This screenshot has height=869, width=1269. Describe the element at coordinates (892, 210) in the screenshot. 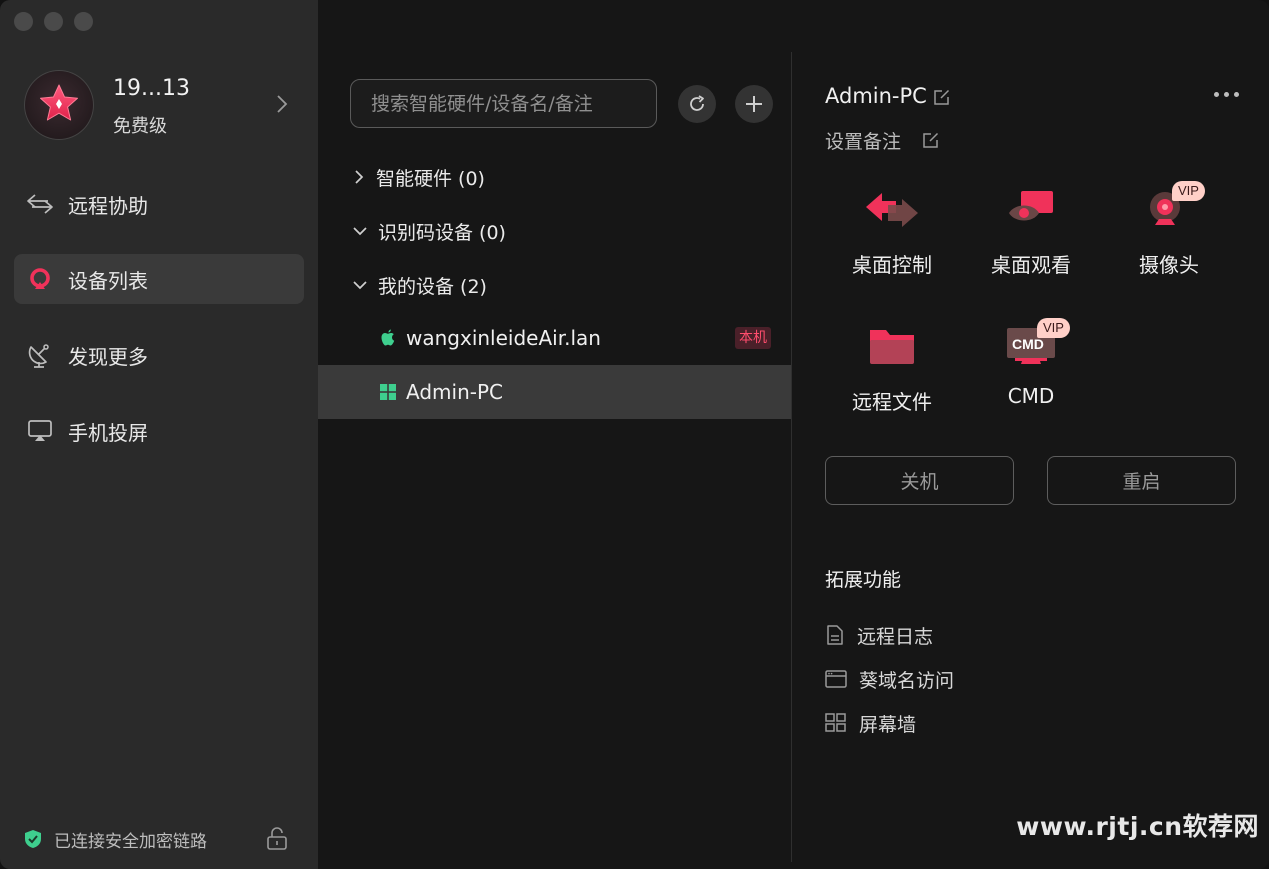

I see `desktop-control-icon` at that location.